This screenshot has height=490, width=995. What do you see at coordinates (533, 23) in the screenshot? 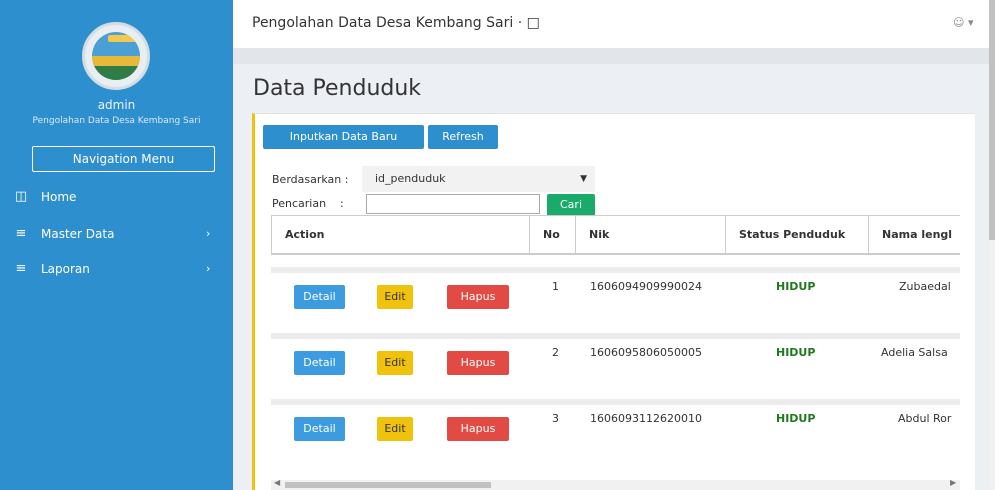
I see `chat-icon: □` at bounding box center [533, 23].